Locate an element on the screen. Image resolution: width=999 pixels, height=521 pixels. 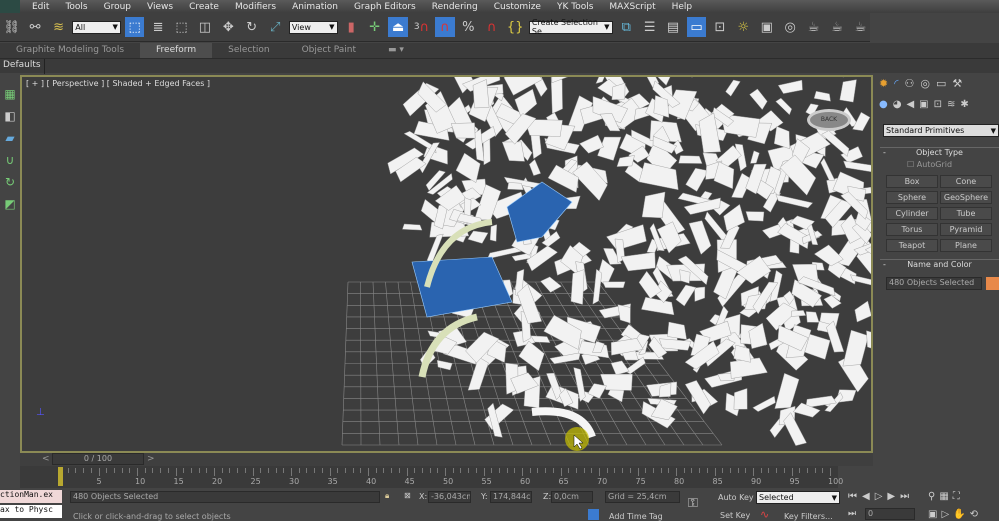
bind-space-warp-icon: ≋ is located at coordinates (58, 27).